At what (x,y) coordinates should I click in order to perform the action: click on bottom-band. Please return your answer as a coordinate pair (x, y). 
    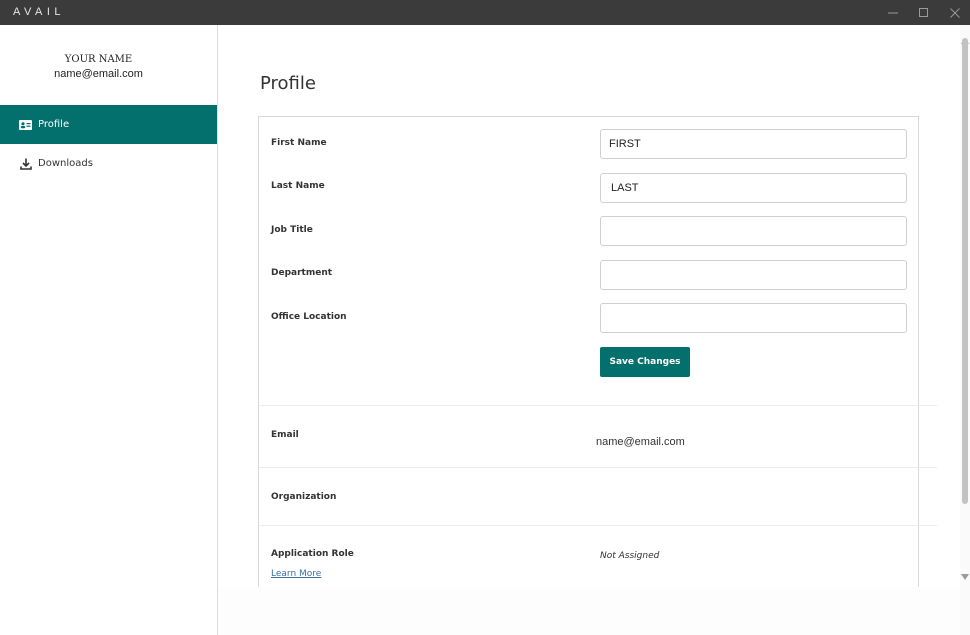
    Looking at the image, I should click on (589, 611).